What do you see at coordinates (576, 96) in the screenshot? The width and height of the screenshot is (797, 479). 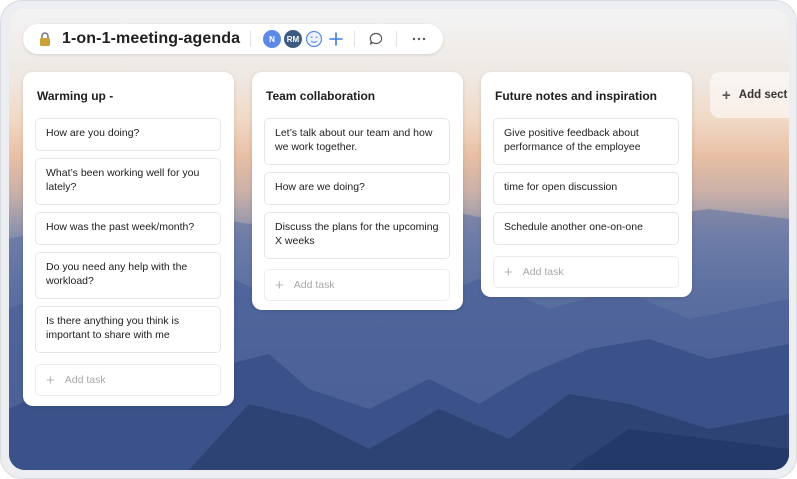 I see `section-title: Future notes and inspiration` at bounding box center [576, 96].